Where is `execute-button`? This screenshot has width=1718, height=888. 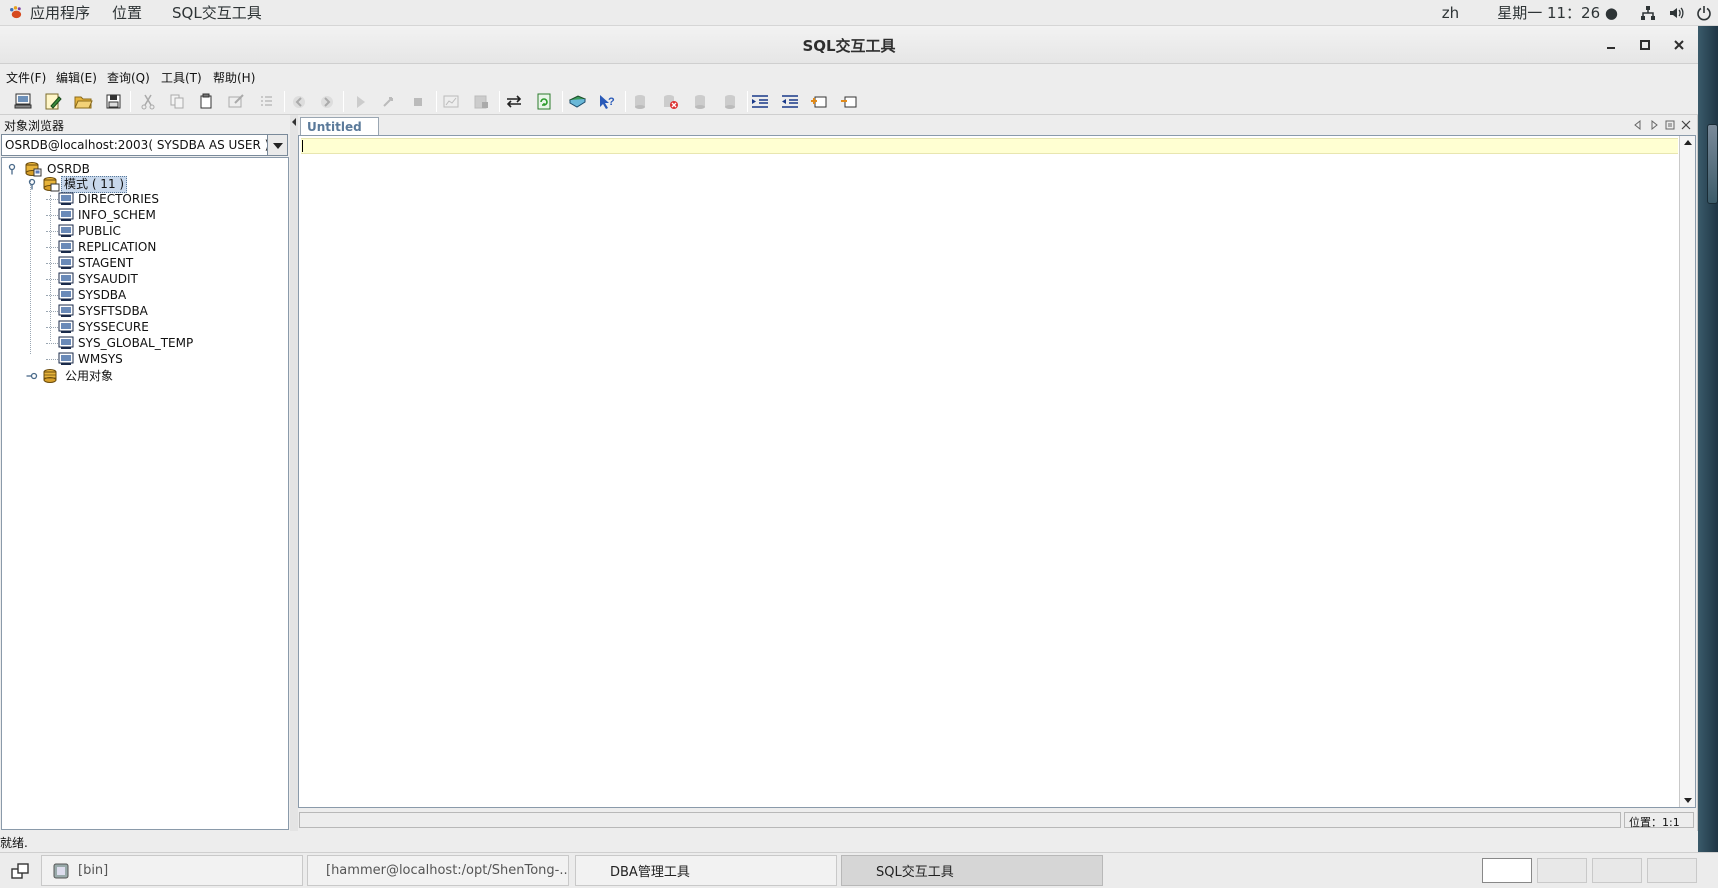 execute-button is located at coordinates (360, 101).